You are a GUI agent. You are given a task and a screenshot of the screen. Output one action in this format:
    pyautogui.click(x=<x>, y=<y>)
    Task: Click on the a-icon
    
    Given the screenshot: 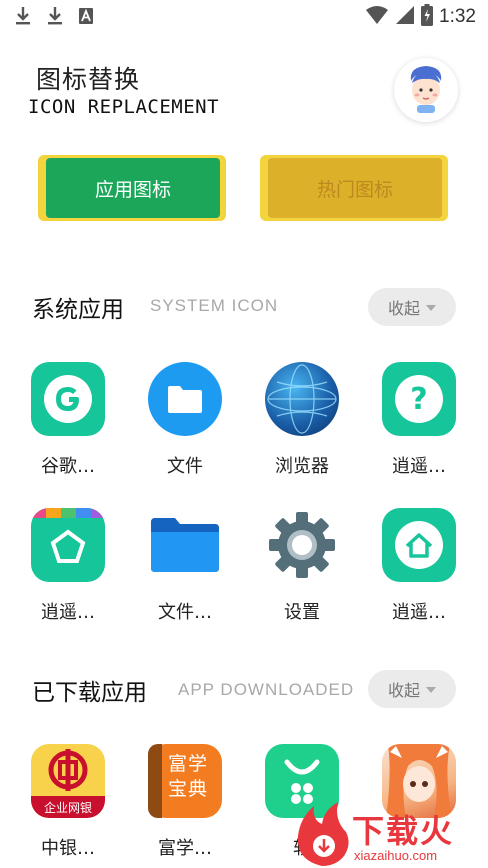 What is the action you would take?
    pyautogui.click(x=86, y=18)
    